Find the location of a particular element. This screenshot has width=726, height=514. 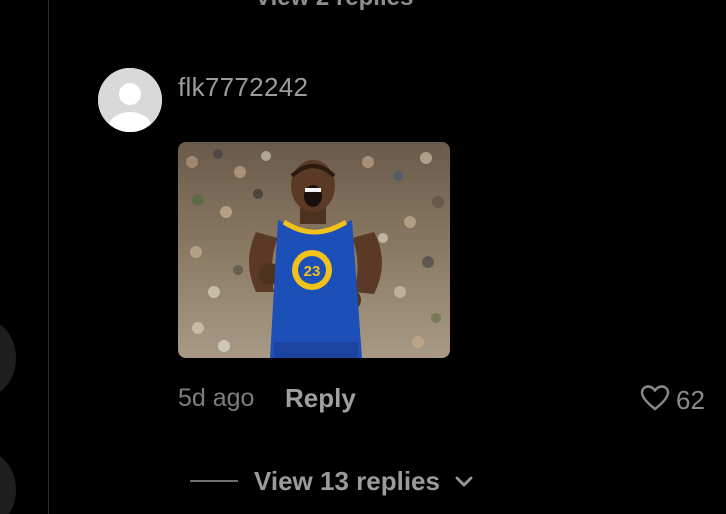

view-parent-replies-link: View 2 replies is located at coordinates (334, 6).